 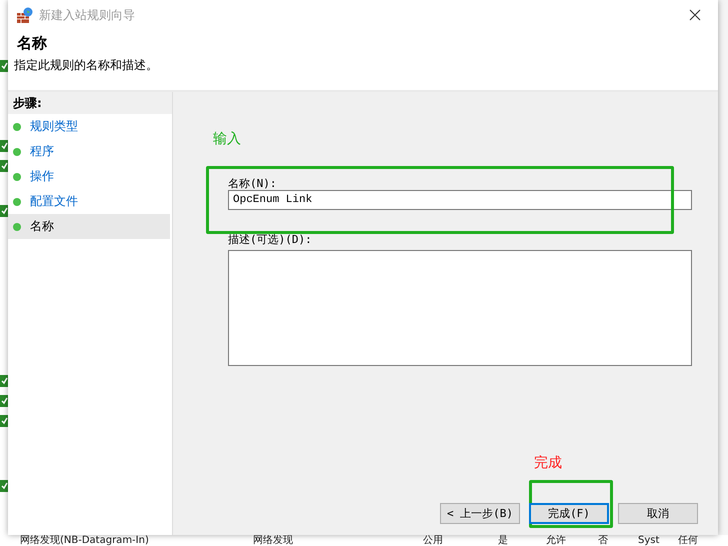 I want to click on page-title: 名称, so click(x=32, y=43).